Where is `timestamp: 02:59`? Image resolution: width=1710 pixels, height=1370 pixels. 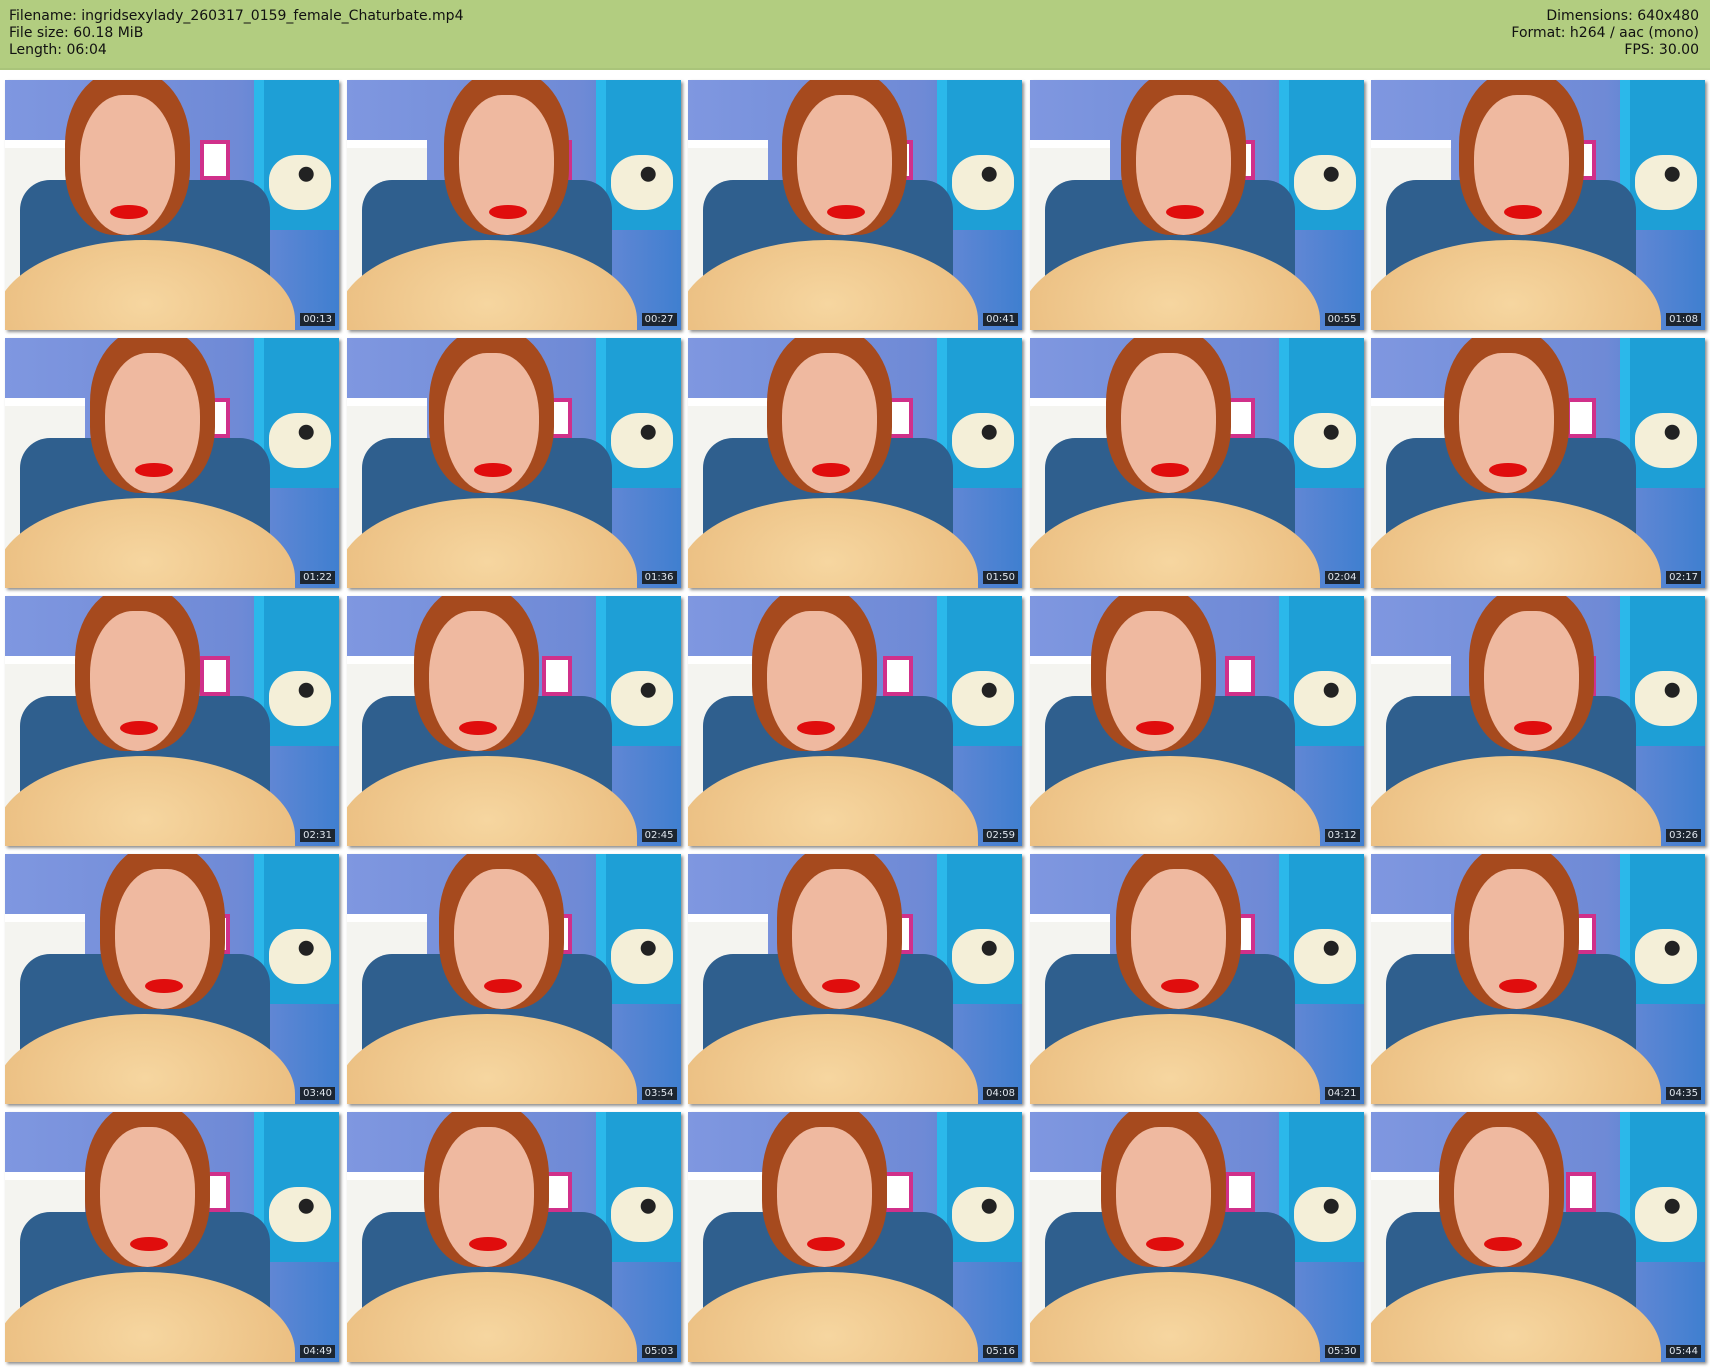
timestamp: 02:59 is located at coordinates (1000, 835).